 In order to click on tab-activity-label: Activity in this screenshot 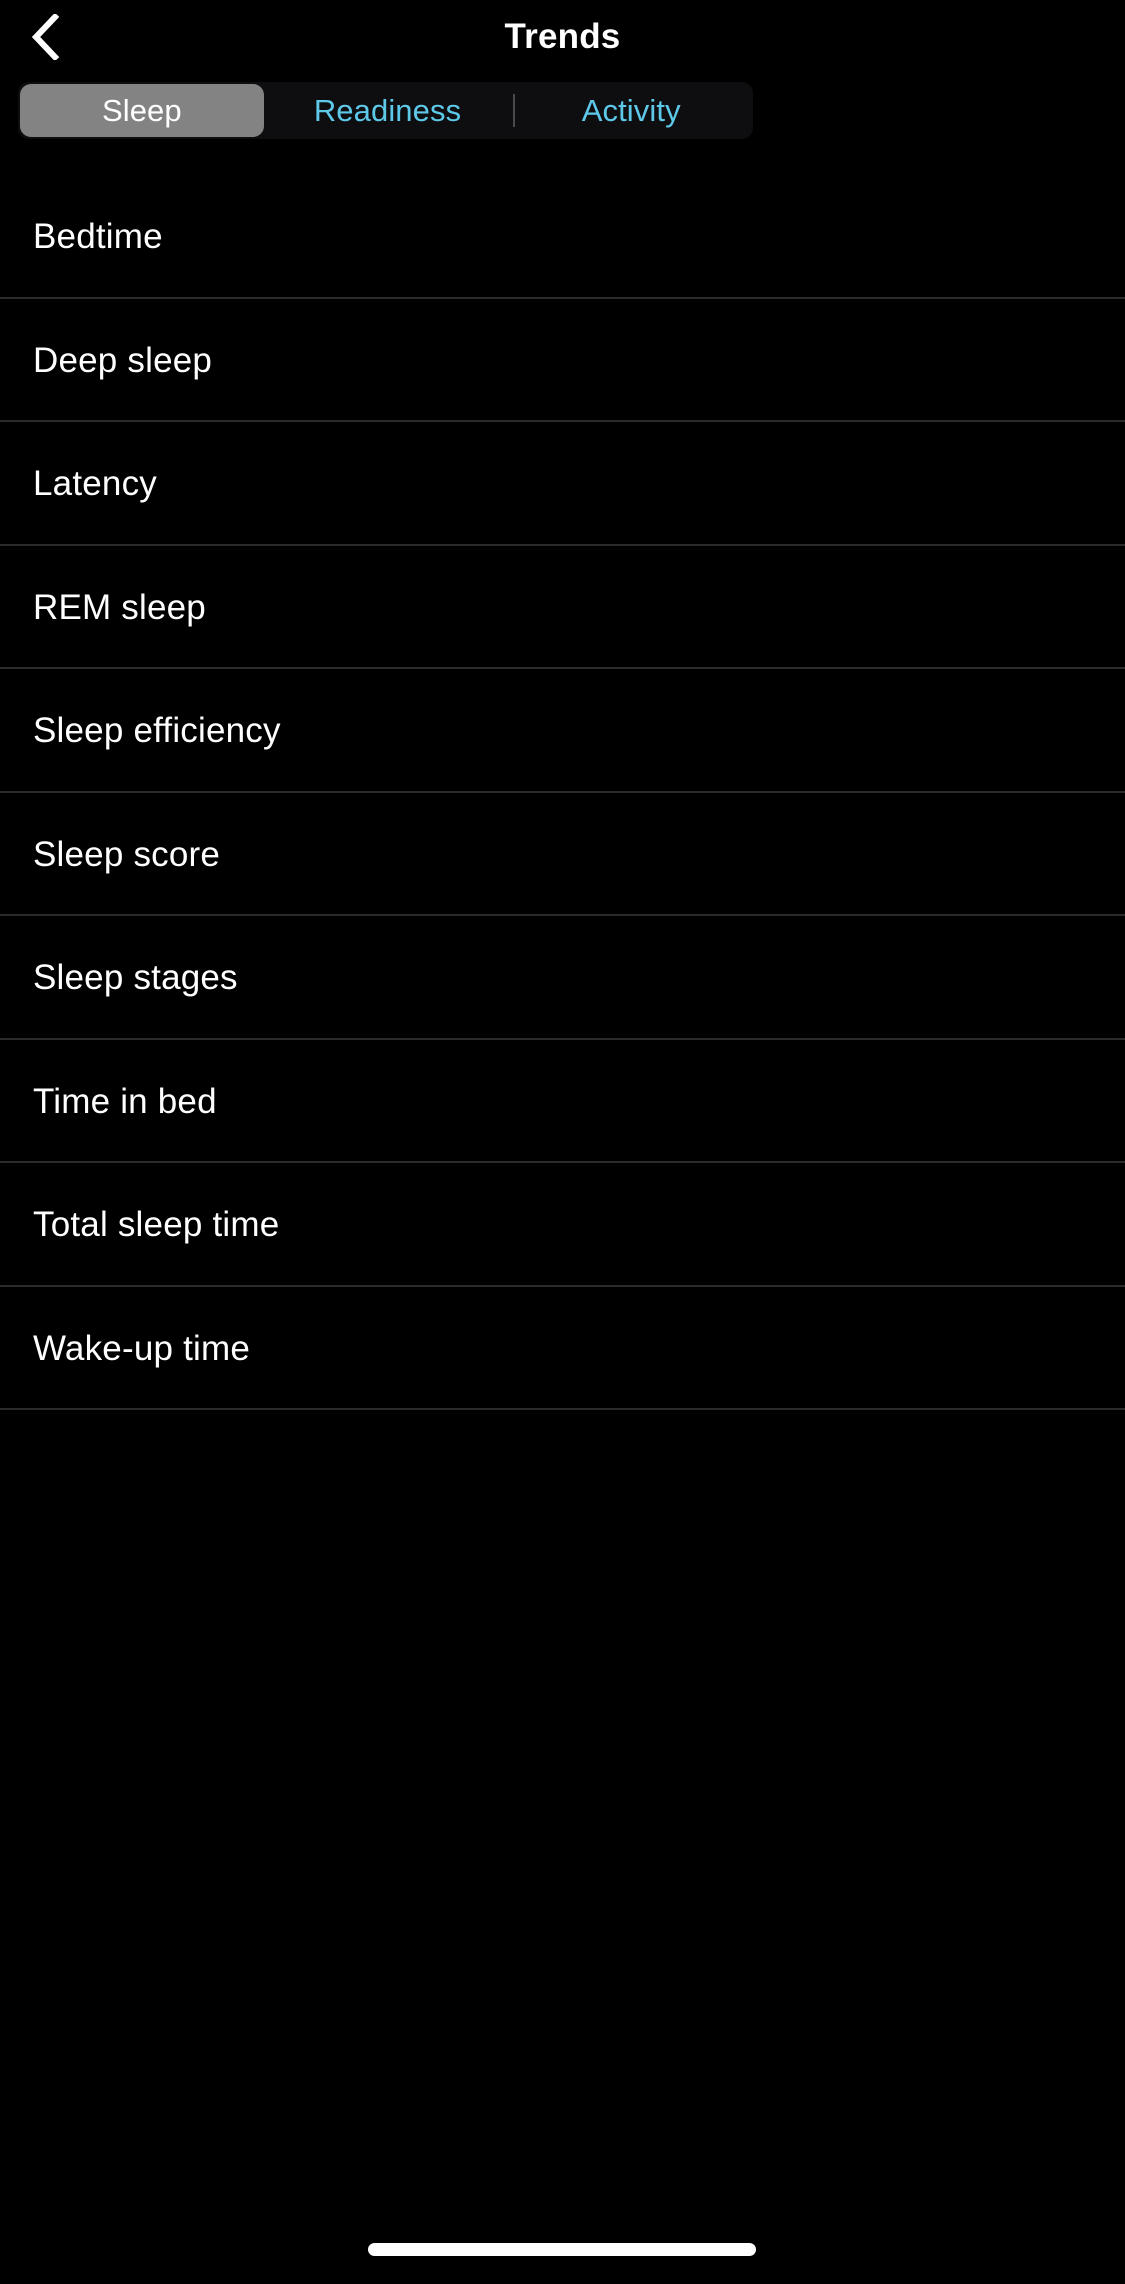, I will do `click(631, 110)`.